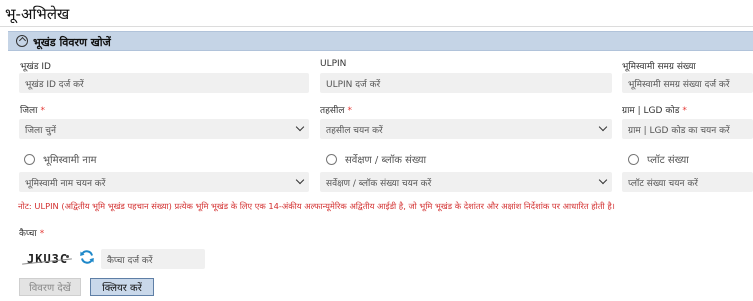 The image size is (753, 301). Describe the element at coordinates (380, 41) in the screenshot. I see `search-panel-header: भूखंड विवरण खोजें` at that location.